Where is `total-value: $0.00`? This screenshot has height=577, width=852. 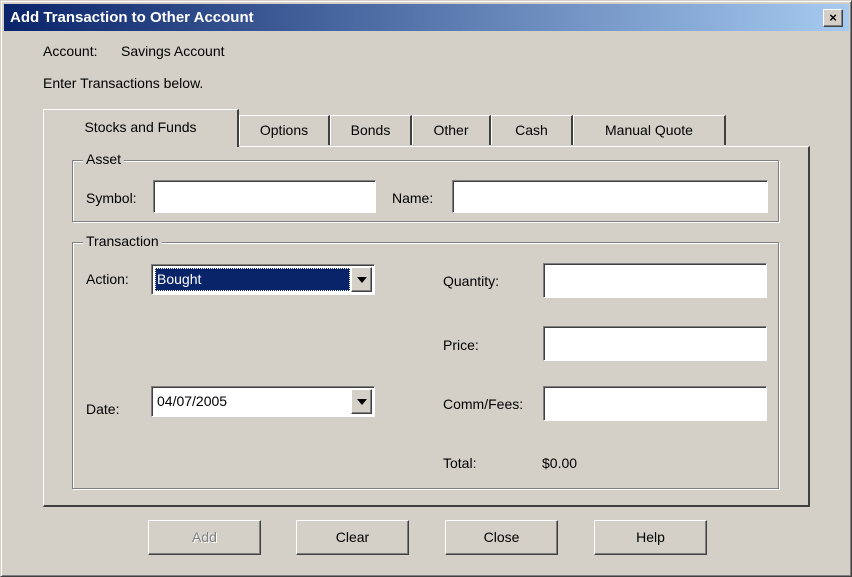
total-value: $0.00 is located at coordinates (560, 463).